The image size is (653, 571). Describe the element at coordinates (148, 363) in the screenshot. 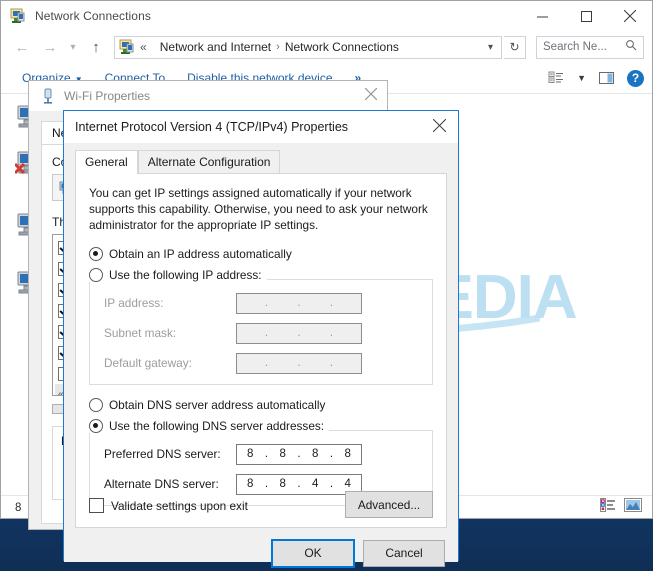

I see `field-label: Default gateway:` at that location.